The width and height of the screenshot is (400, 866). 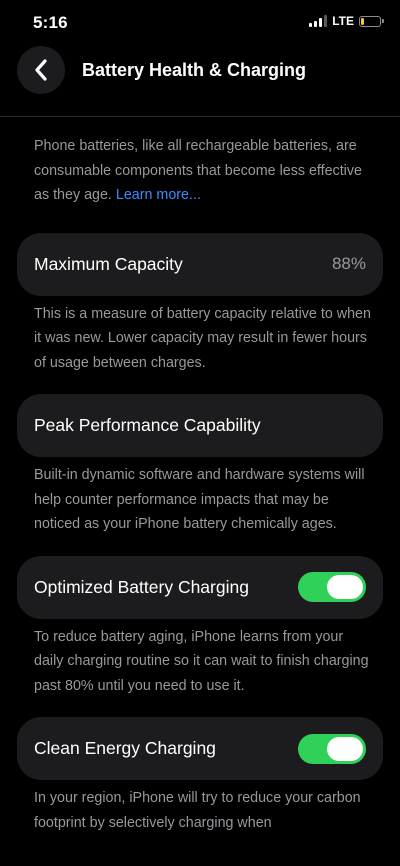 What do you see at coordinates (194, 70) in the screenshot?
I see `page-title: Battery Health & Charging` at bounding box center [194, 70].